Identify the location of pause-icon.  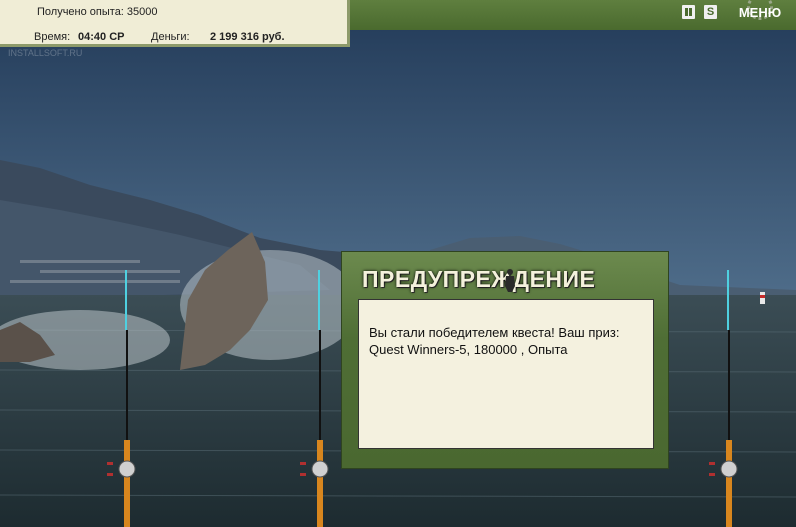
(688, 12).